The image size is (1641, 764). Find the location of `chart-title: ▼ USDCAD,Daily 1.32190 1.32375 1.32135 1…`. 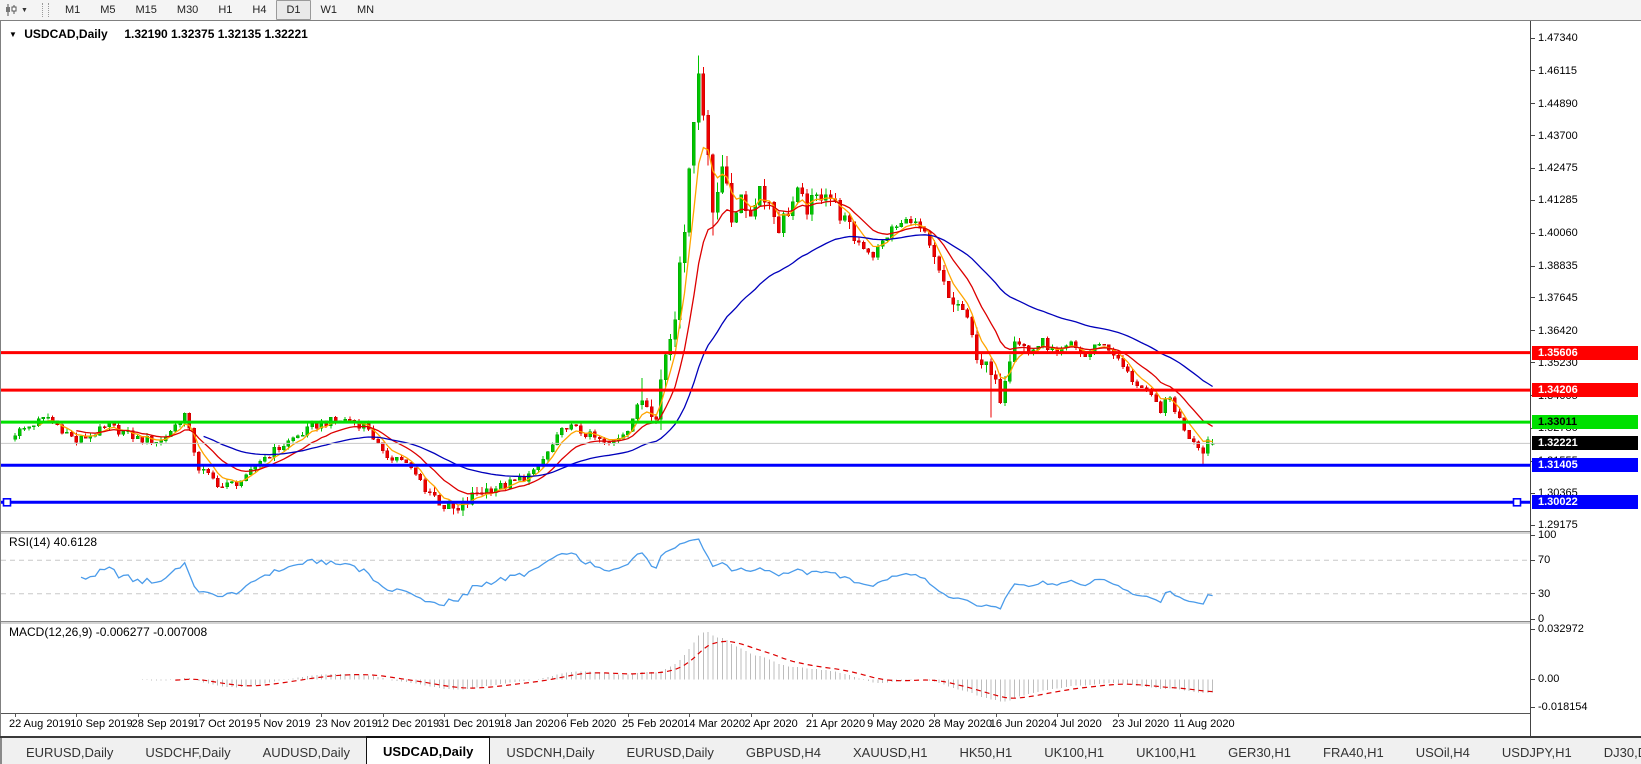

chart-title: ▼ USDCAD,Daily 1.32190 1.32375 1.32135 1… is located at coordinates (158, 34).